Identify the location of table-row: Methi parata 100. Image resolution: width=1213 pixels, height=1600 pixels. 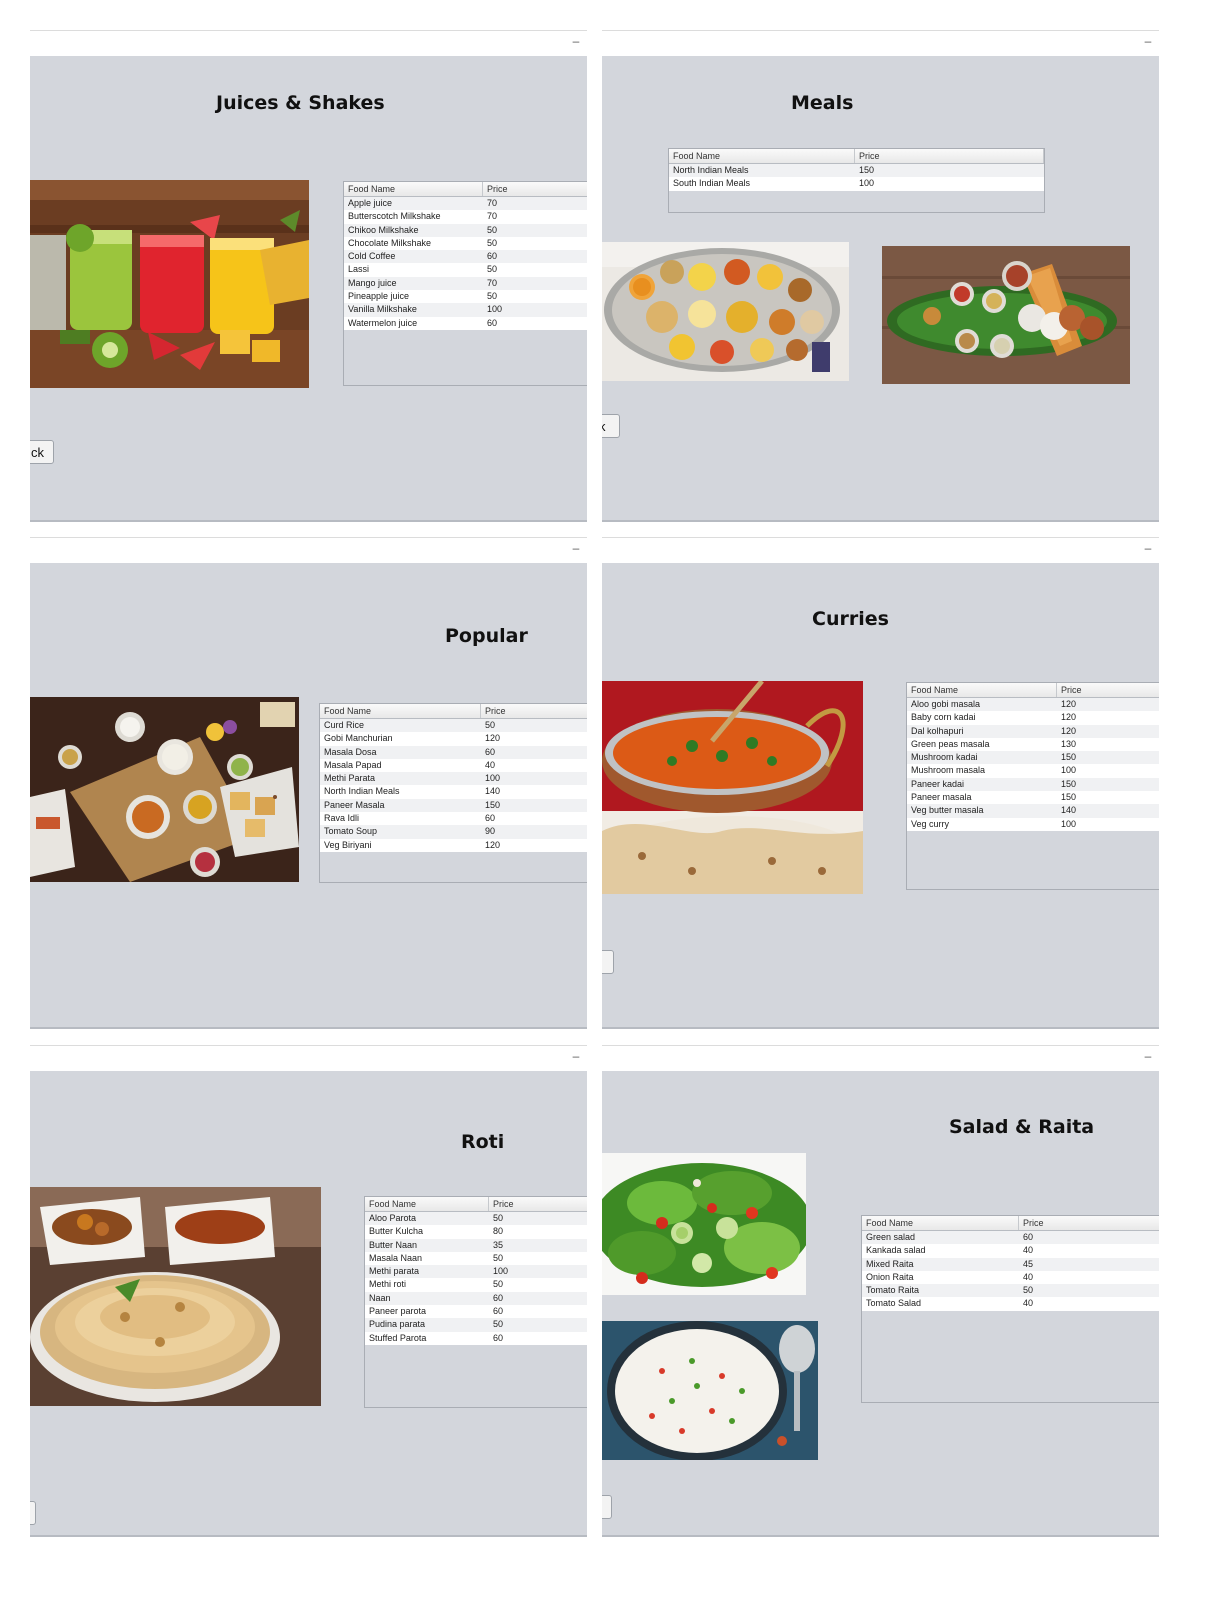
(476, 1272).